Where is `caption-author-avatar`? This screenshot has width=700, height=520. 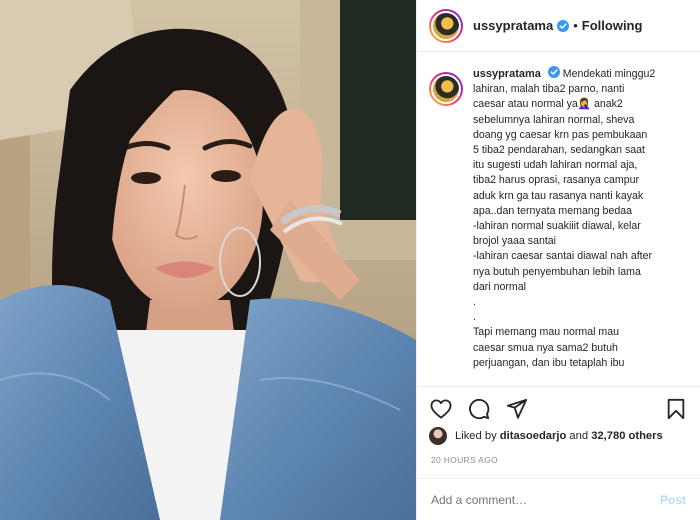 caption-author-avatar is located at coordinates (446, 89).